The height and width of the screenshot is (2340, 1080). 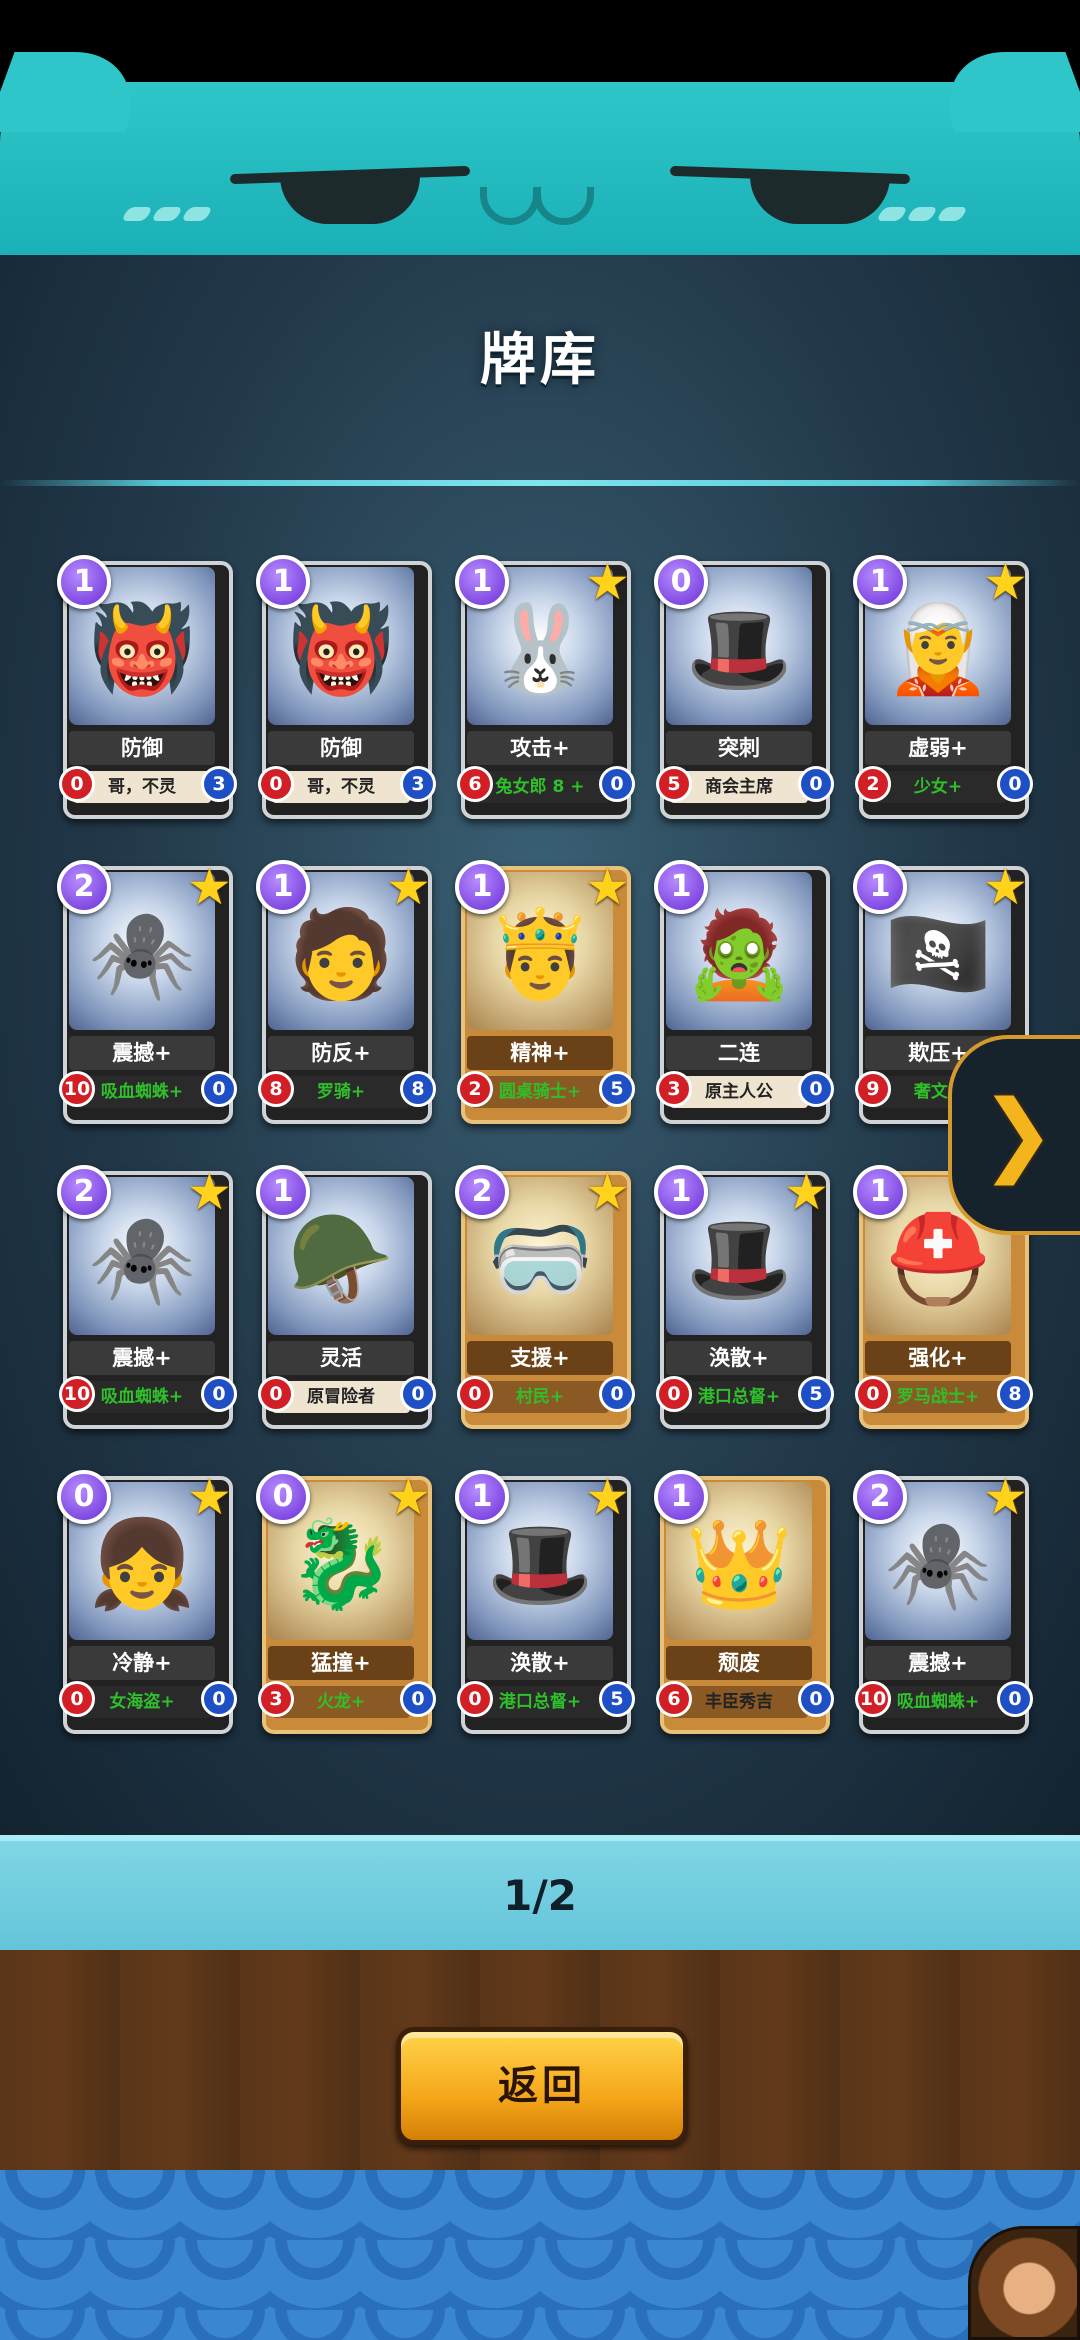 What do you see at coordinates (1024, 2283) in the screenshot?
I see `player-avatar` at bounding box center [1024, 2283].